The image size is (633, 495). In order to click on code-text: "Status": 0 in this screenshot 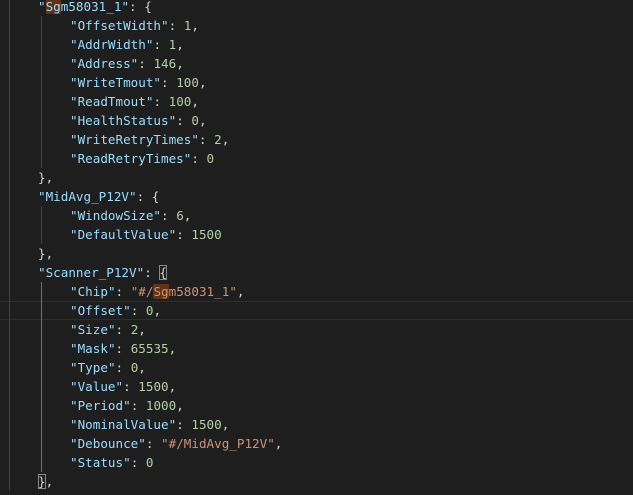, I will do `click(111, 462)`.